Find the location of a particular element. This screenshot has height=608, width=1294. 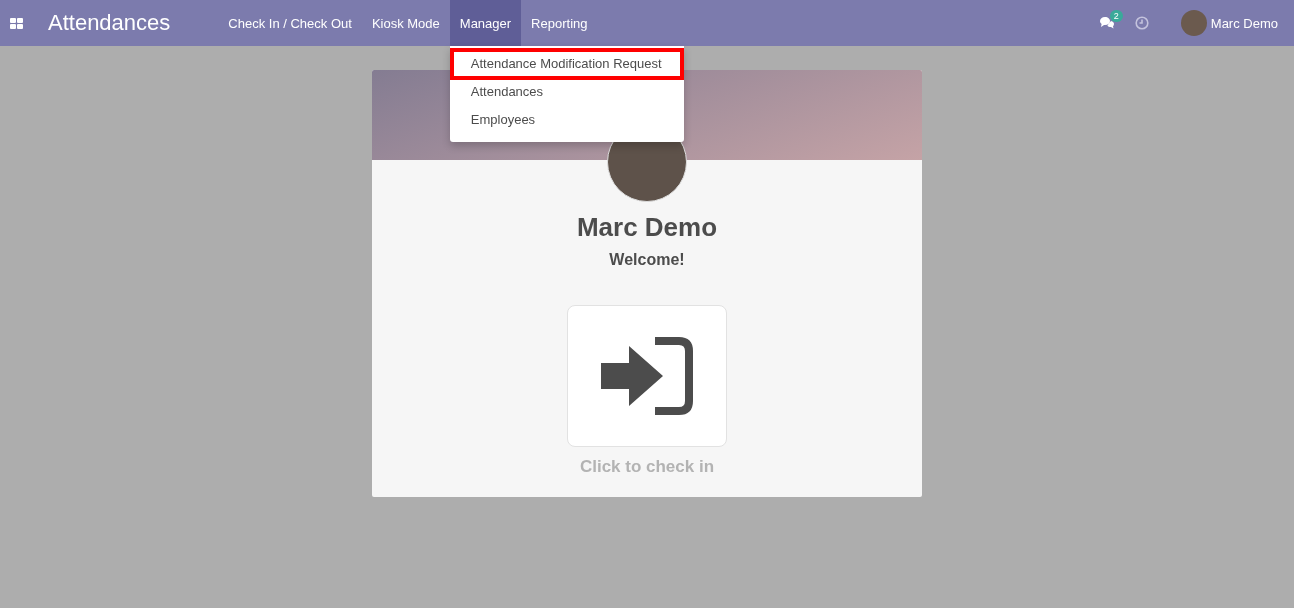

nav-menu-item: Manager is located at coordinates (485, 23).